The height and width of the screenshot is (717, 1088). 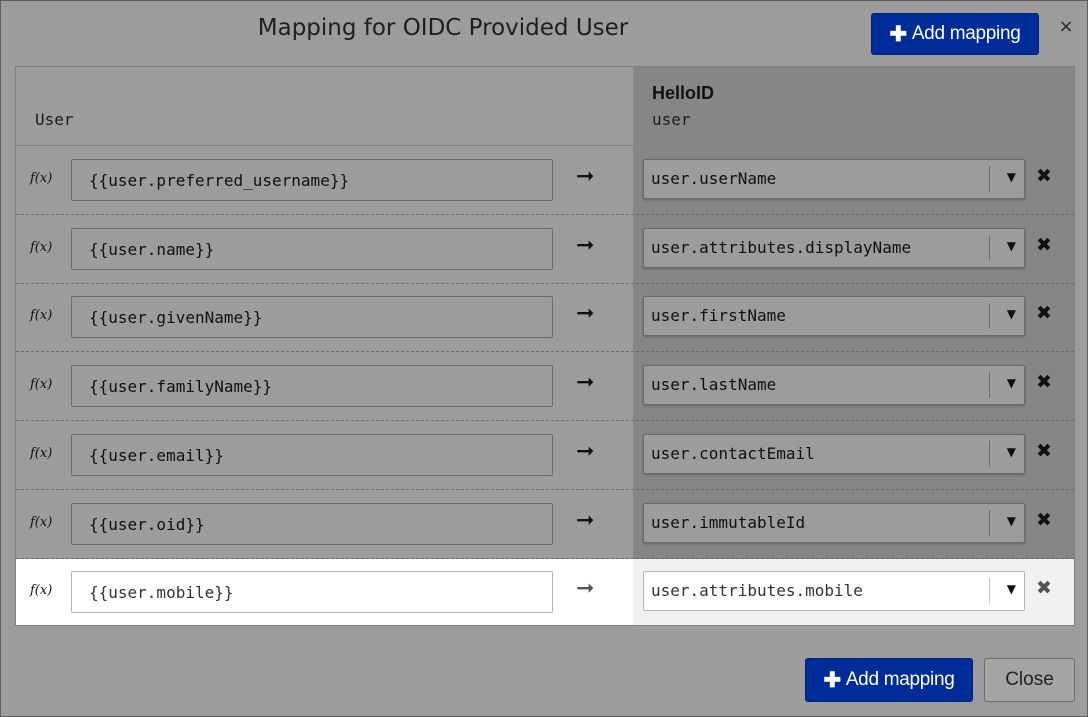 I want to click on add-mapping-button-top: ✚ Add mapping, so click(x=955, y=34).